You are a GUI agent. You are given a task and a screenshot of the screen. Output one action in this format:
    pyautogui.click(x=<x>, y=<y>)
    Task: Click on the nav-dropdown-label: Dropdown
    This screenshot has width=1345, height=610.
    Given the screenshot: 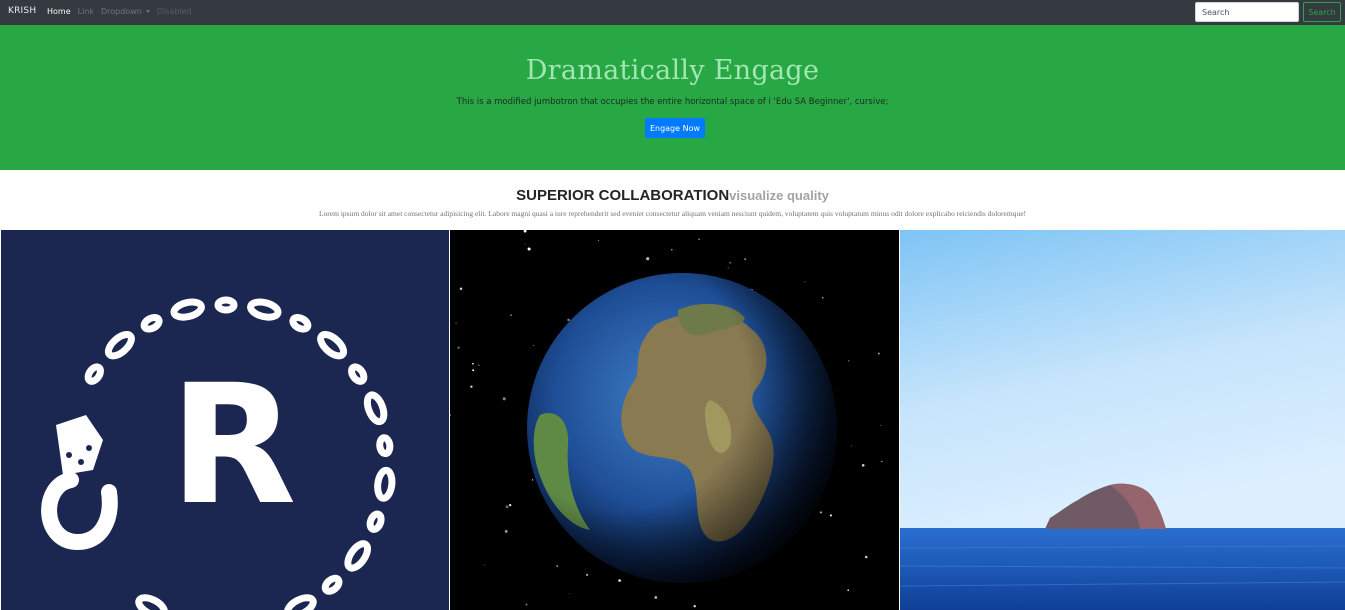 What is the action you would take?
    pyautogui.click(x=121, y=11)
    